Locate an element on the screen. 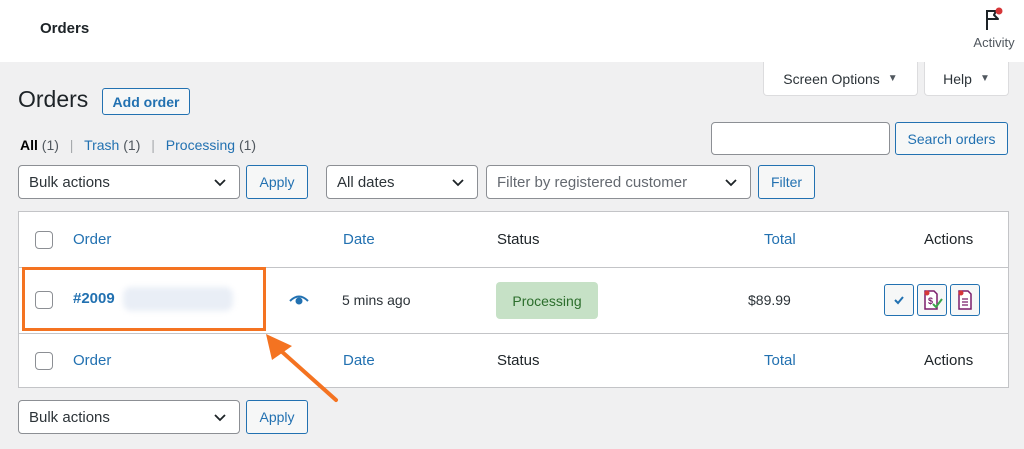 The image size is (1024, 449). bulk-actions-select-bottom: Bulk actions is located at coordinates (129, 417).